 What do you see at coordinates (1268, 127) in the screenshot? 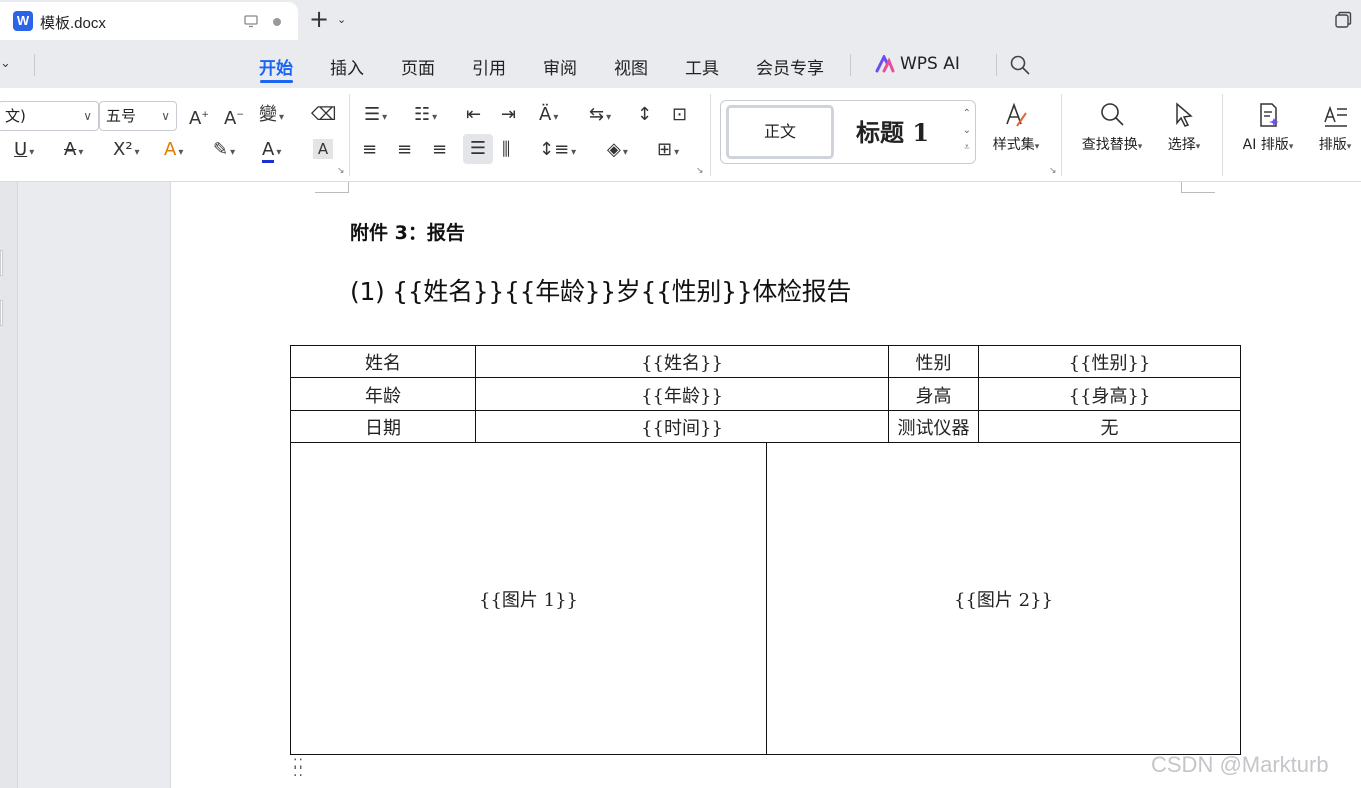
I see `ai-layout-button: AI 排版▾` at bounding box center [1268, 127].